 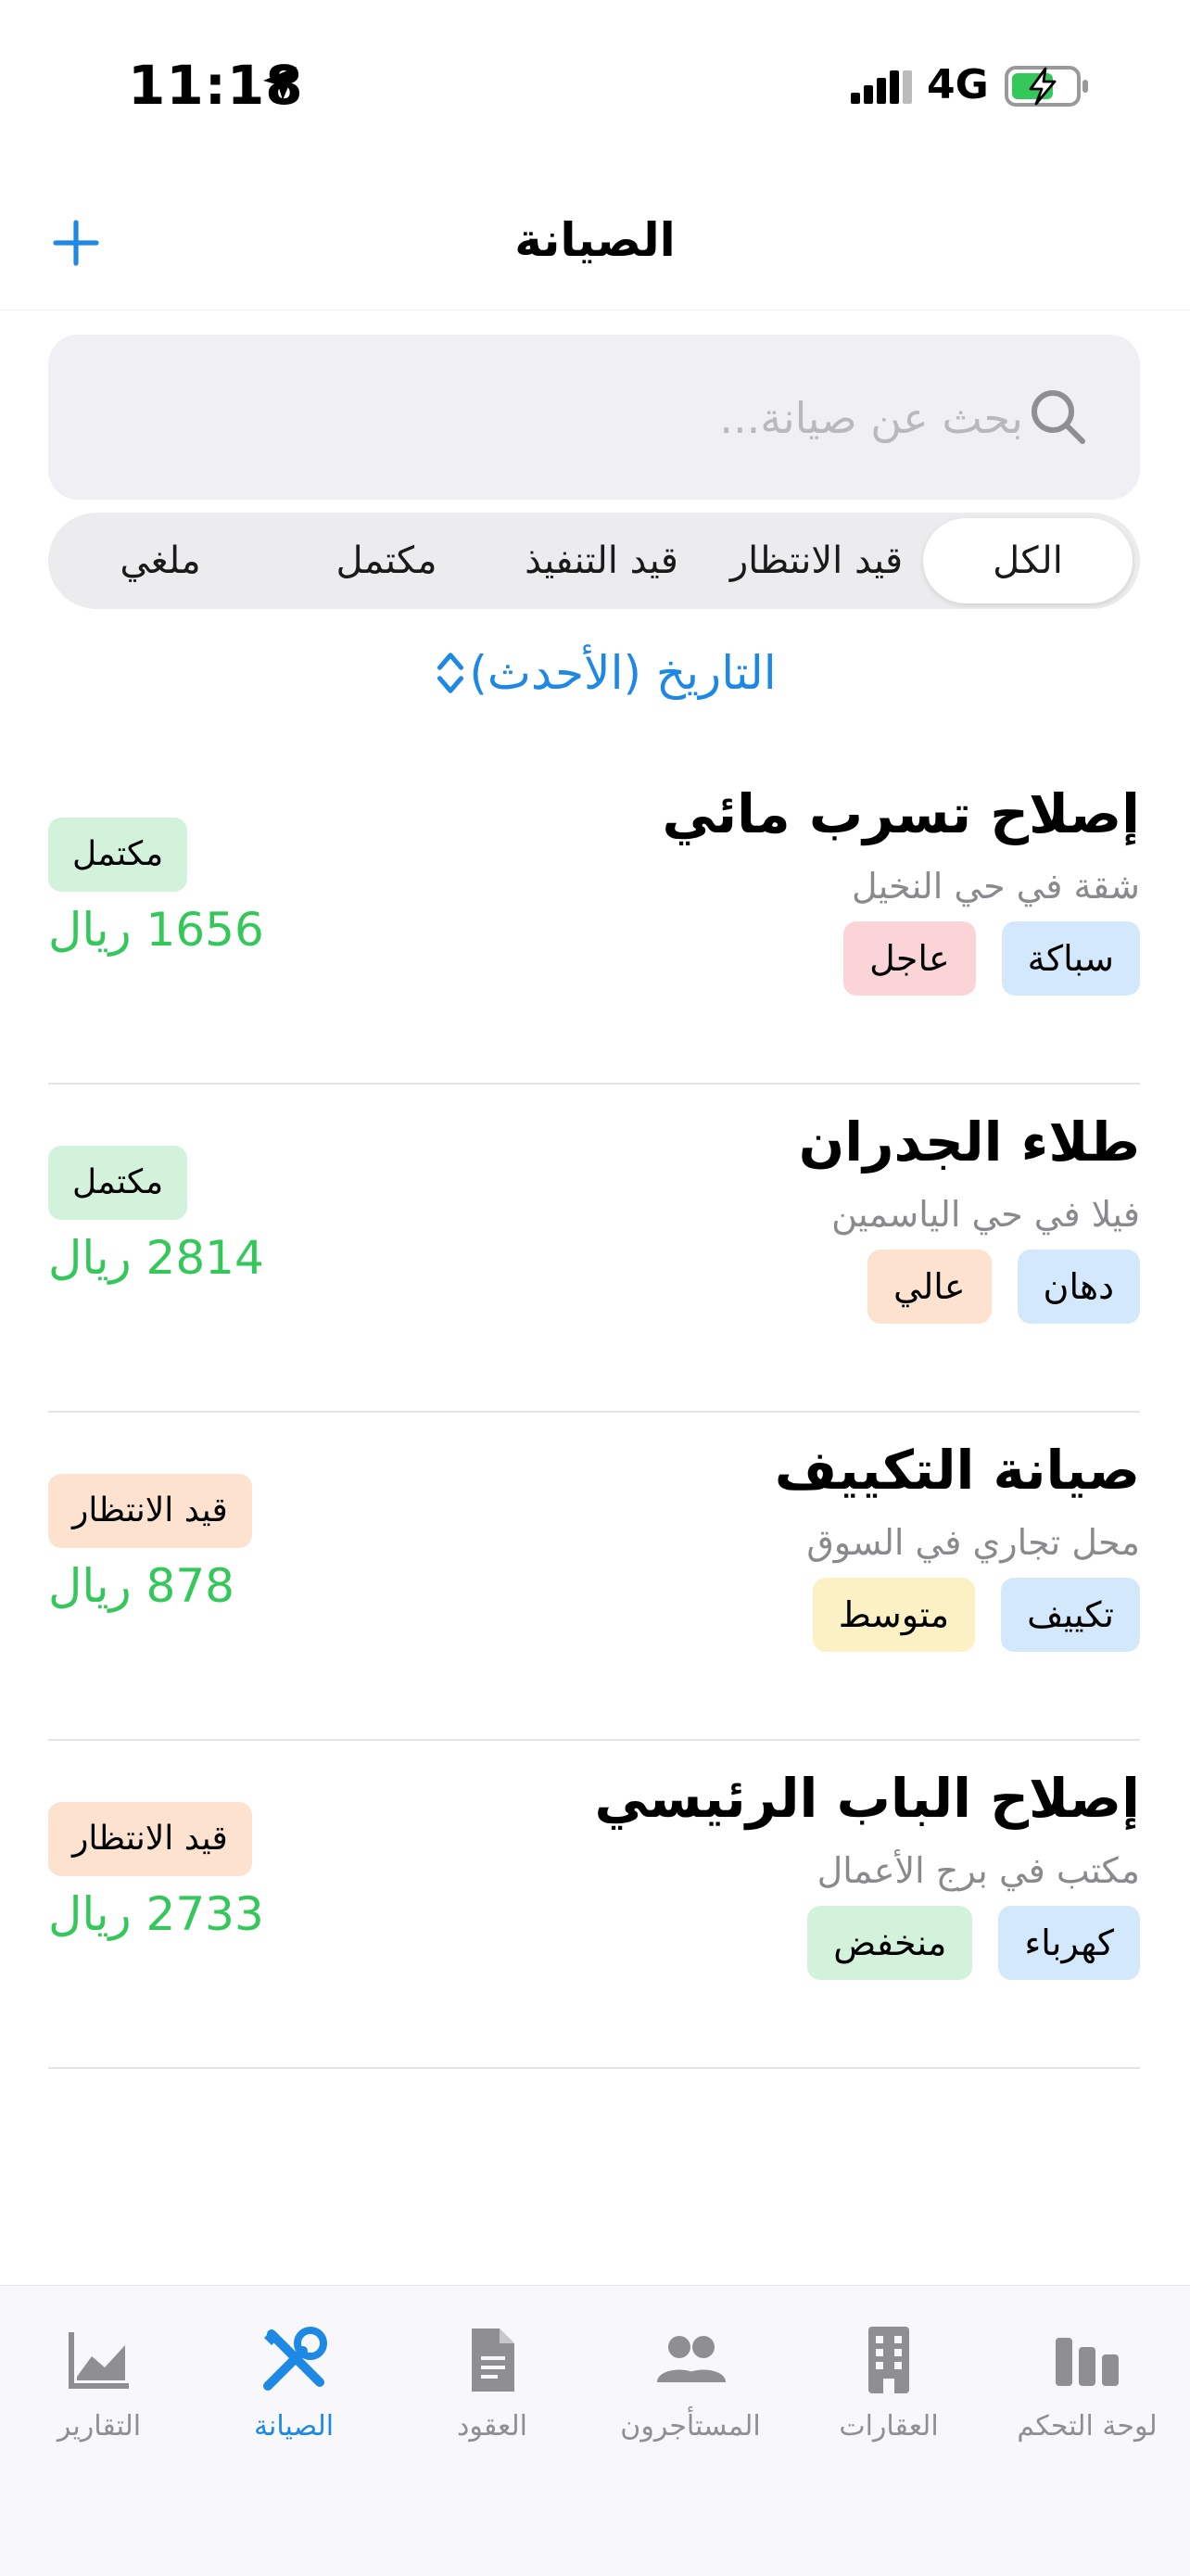 What do you see at coordinates (691, 2359) in the screenshot?
I see `people-icon` at bounding box center [691, 2359].